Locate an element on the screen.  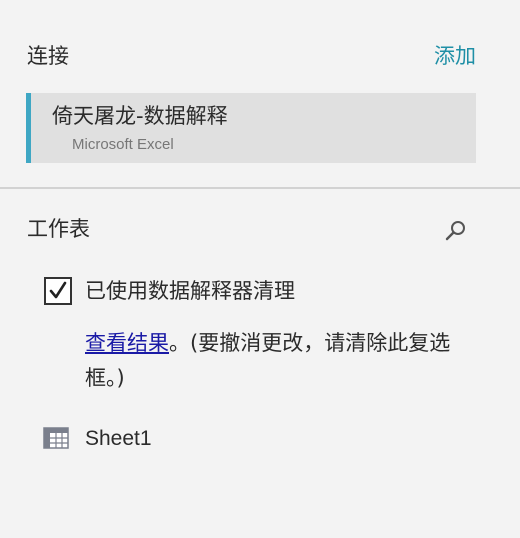
search-icon is located at coordinates (456, 230).